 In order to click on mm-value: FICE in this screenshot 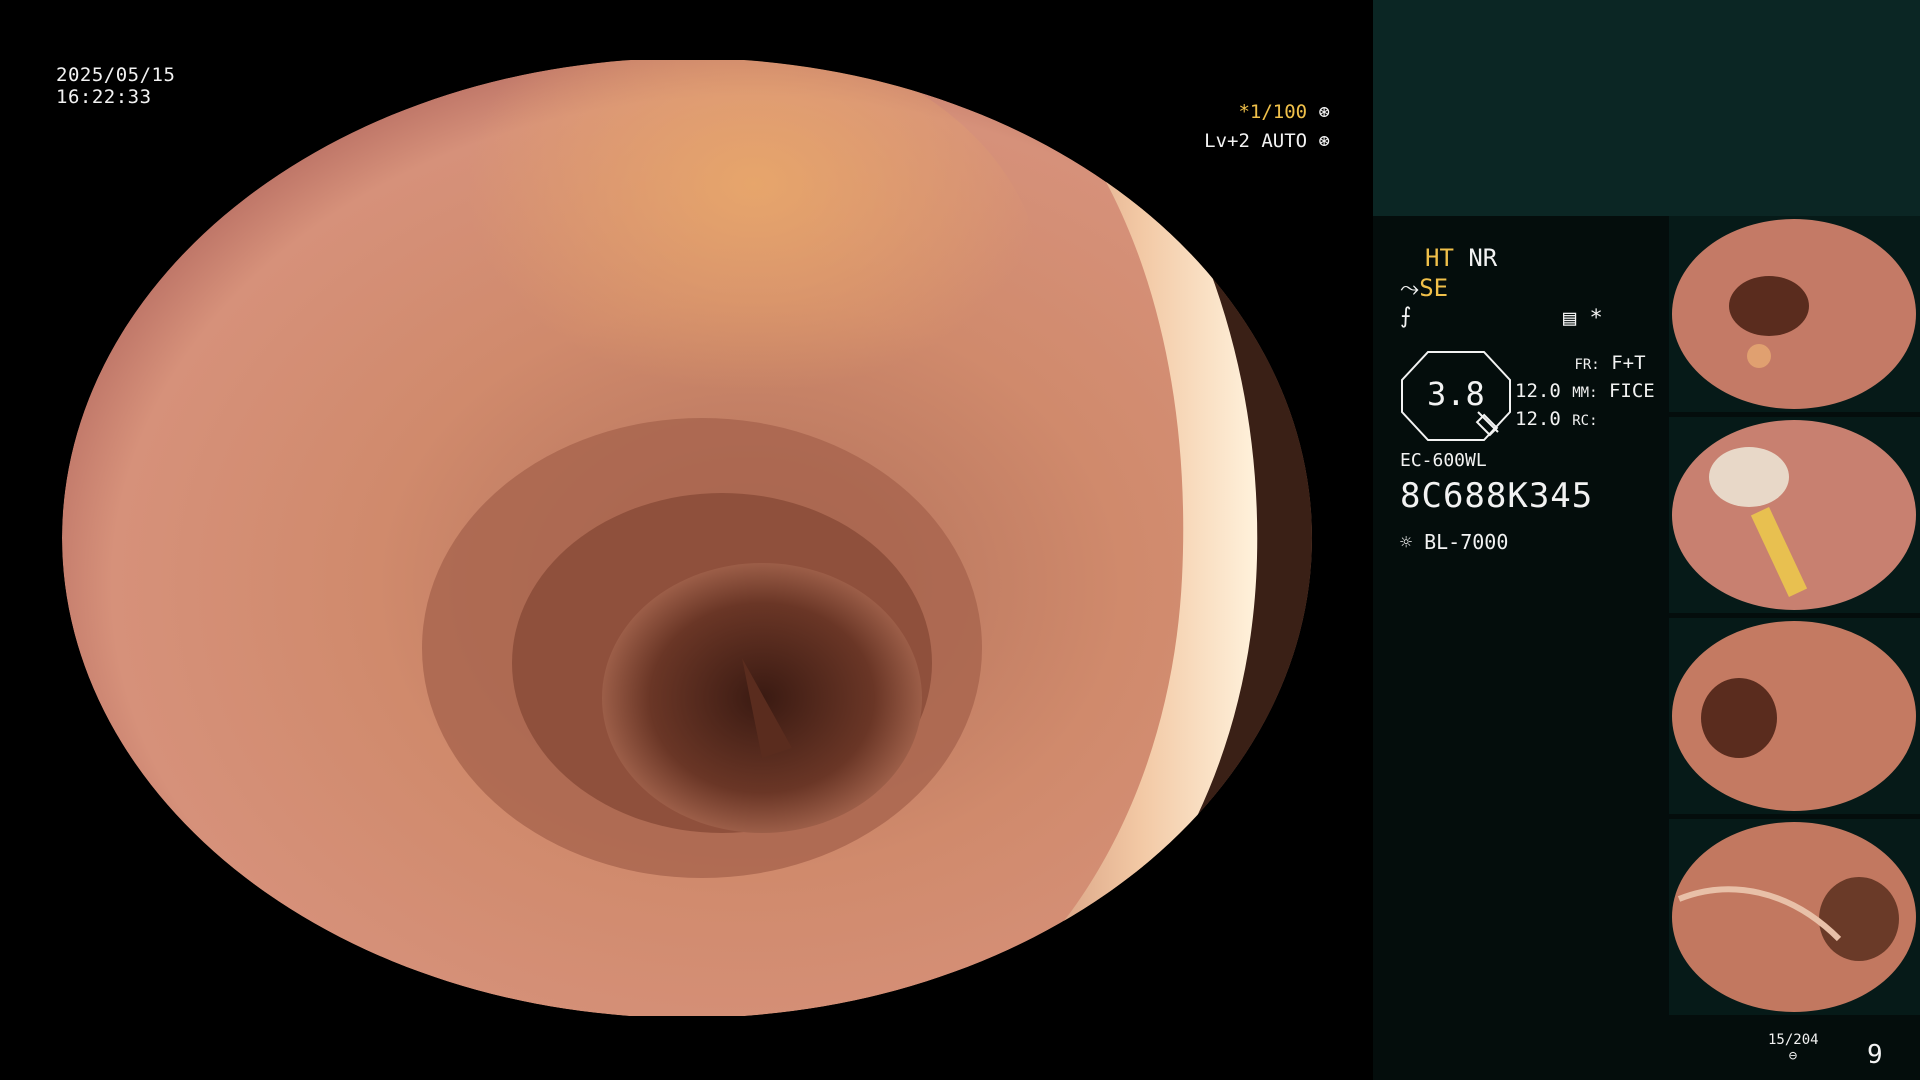, I will do `click(1631, 391)`.